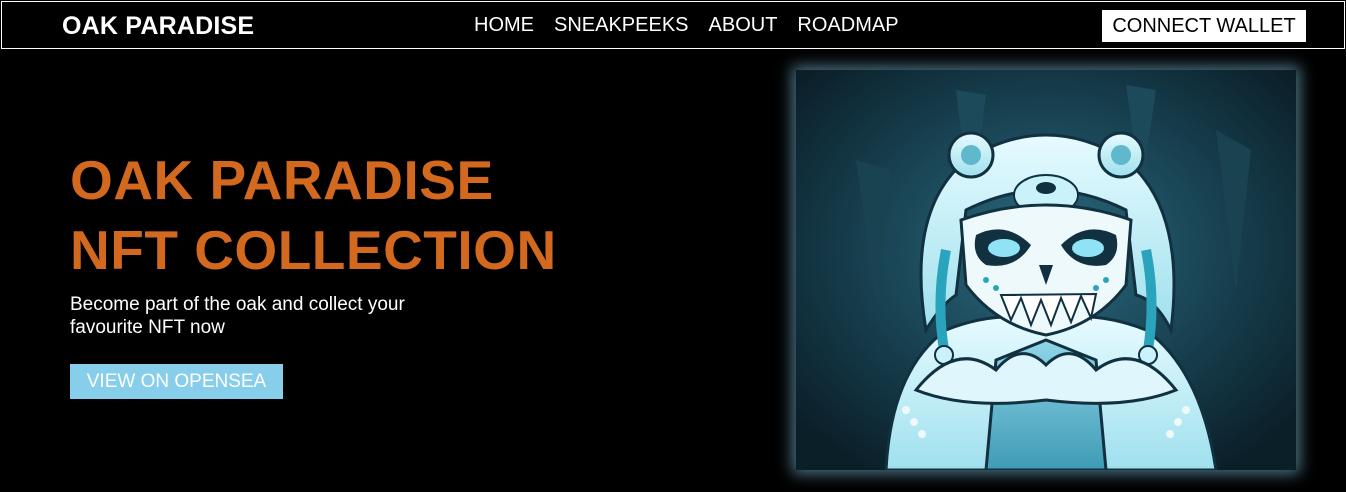 This screenshot has height=492, width=1346. I want to click on hero-title-line-2: NFT COLLECTION, so click(313, 250).